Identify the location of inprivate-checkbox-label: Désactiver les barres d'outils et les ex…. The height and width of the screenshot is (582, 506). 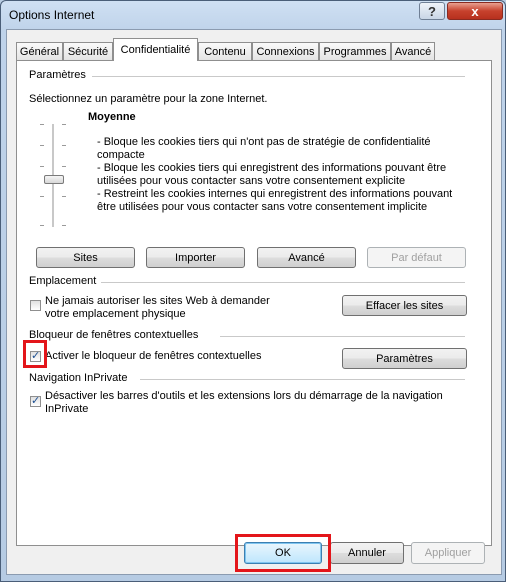
(244, 396).